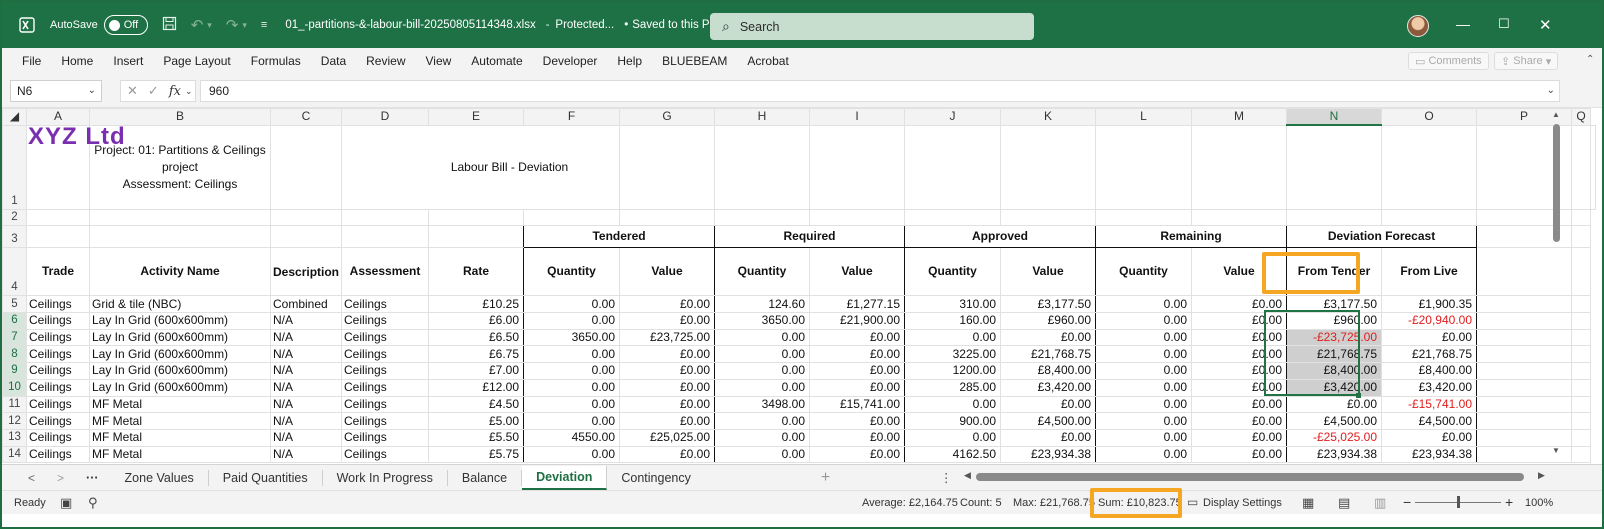  Describe the element at coordinates (1048, 304) in the screenshot. I see `approved-value-cell: £3,177.50` at that location.